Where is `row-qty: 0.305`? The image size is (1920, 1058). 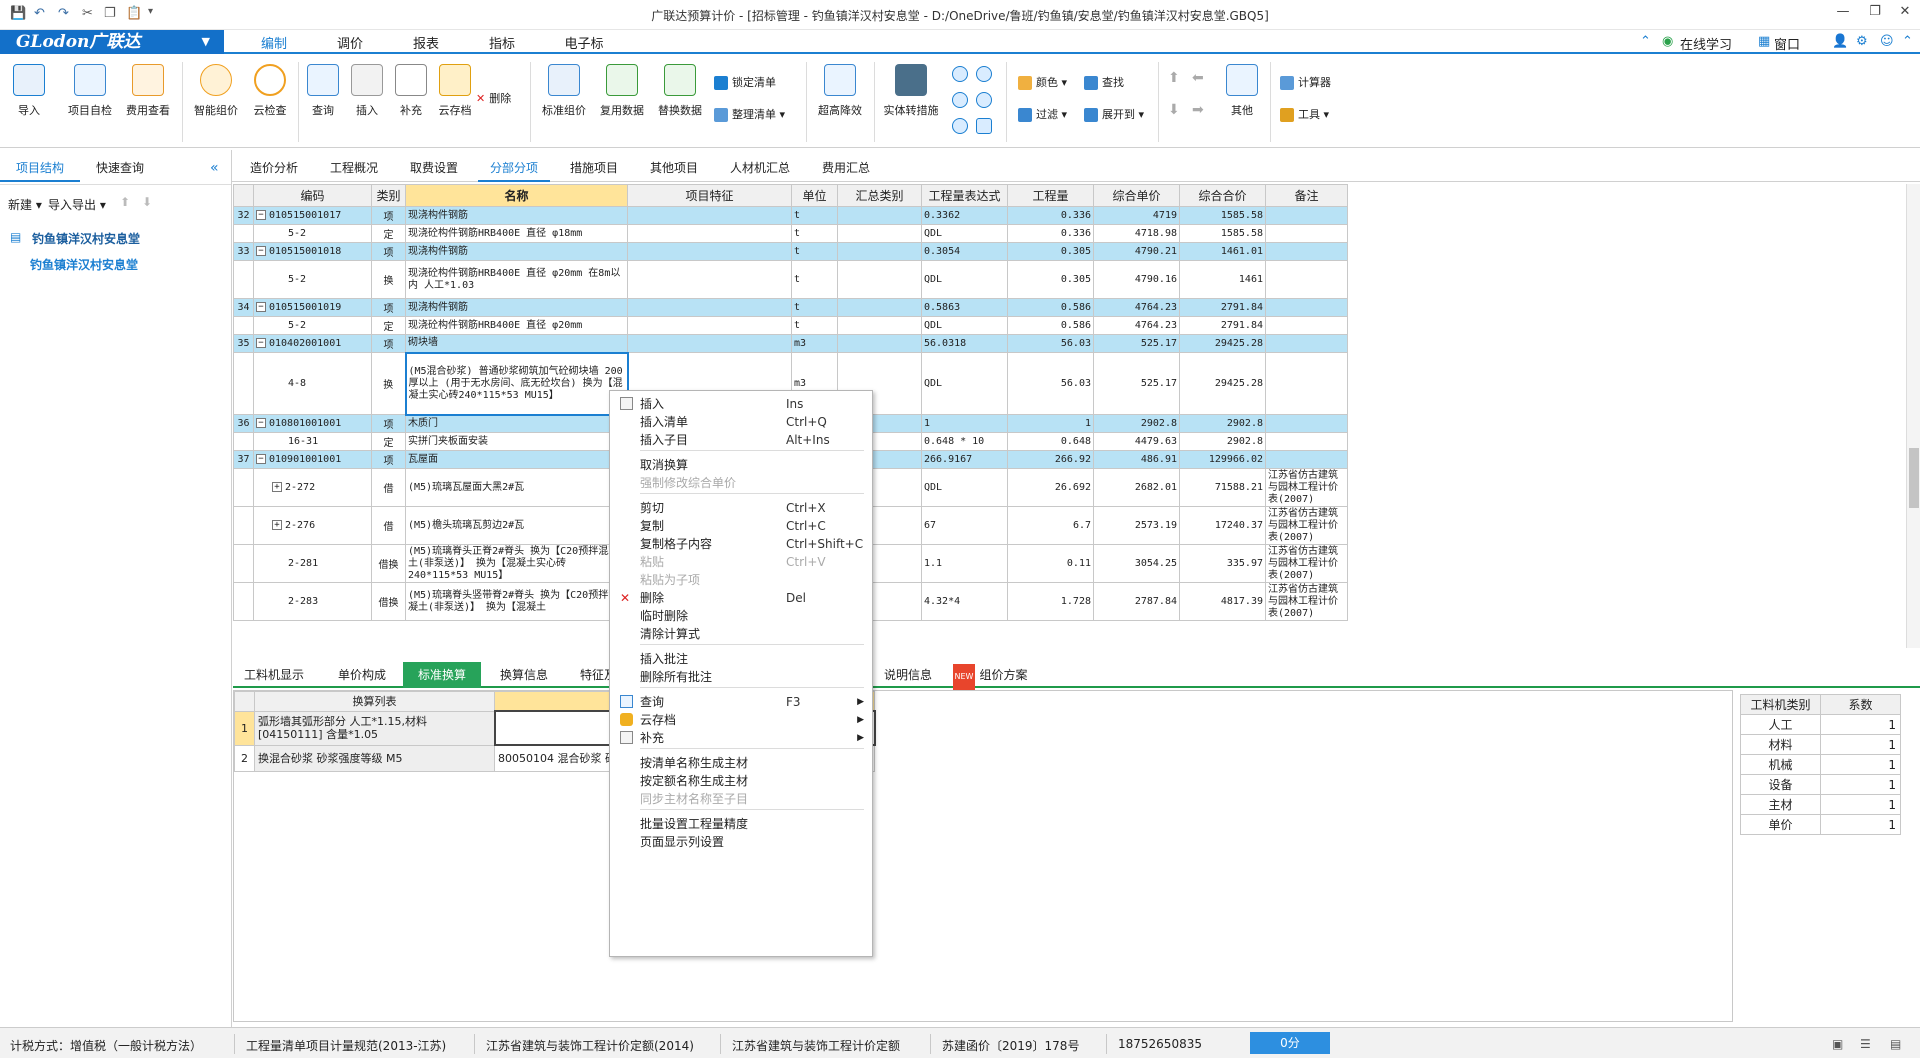 row-qty: 0.305 is located at coordinates (1050, 279).